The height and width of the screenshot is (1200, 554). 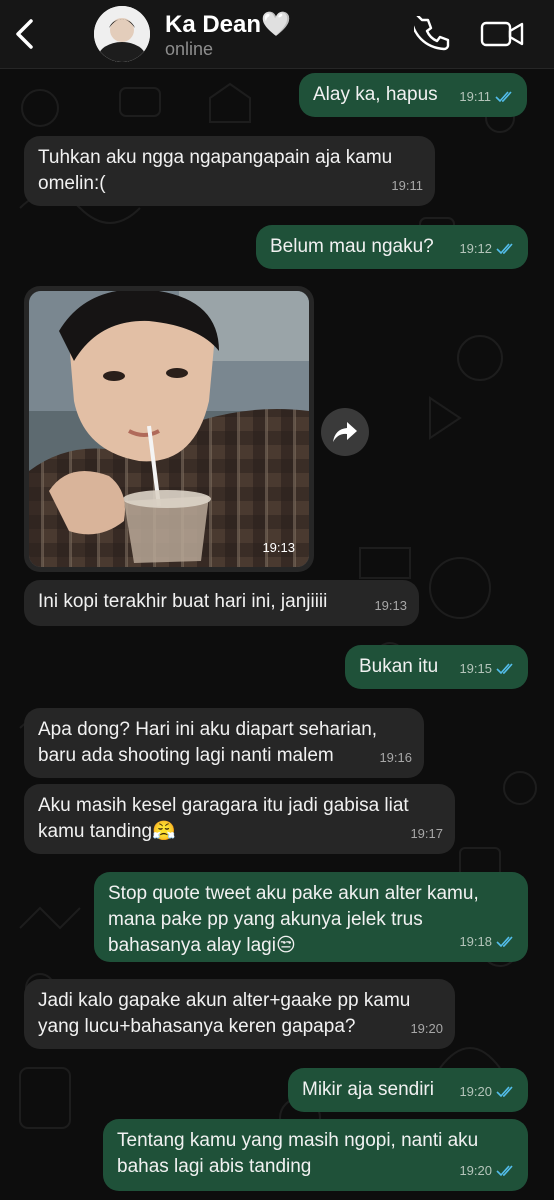 I want to click on phone-icon, so click(x=432, y=34).